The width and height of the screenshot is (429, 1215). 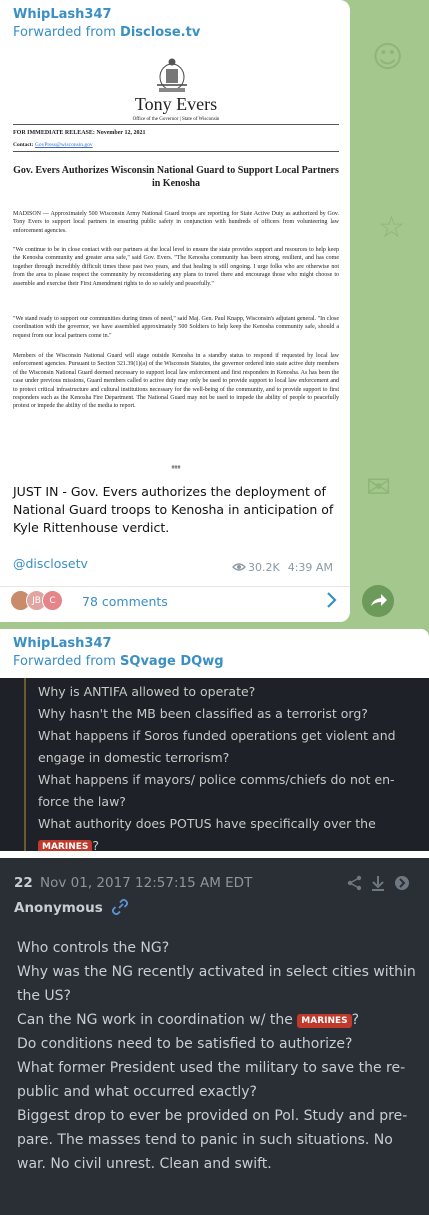 What do you see at coordinates (214, 662) in the screenshot?
I see `forwarded-from: Forwarded from SQvage DQwg` at bounding box center [214, 662].